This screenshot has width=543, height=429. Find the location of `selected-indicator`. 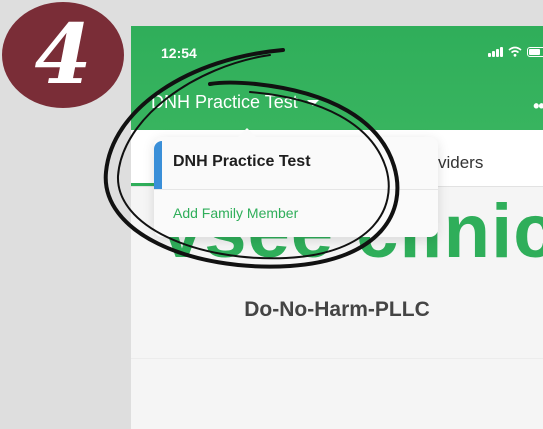

selected-indicator is located at coordinates (158, 165).